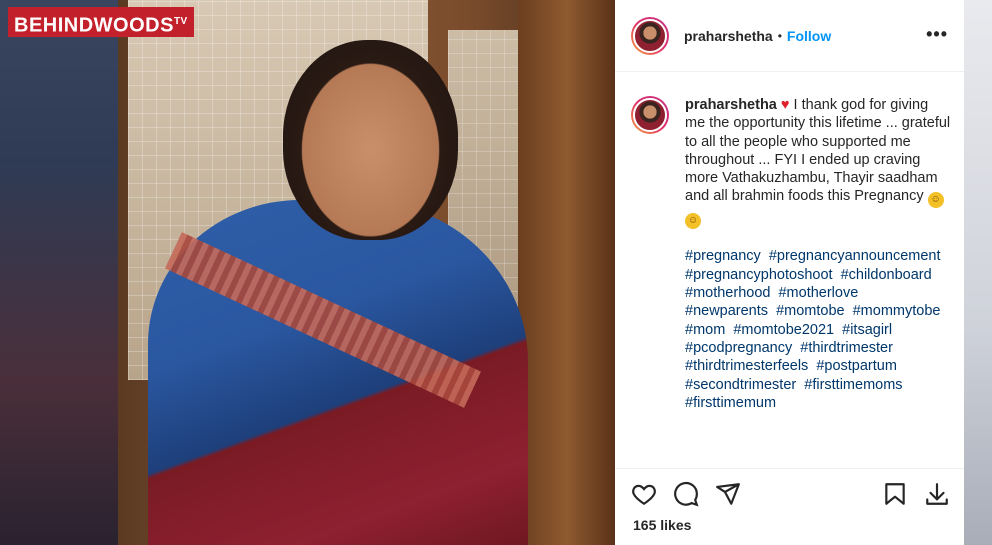  What do you see at coordinates (740, 385) in the screenshot?
I see `hashtag-link: #secondtrimester` at bounding box center [740, 385].